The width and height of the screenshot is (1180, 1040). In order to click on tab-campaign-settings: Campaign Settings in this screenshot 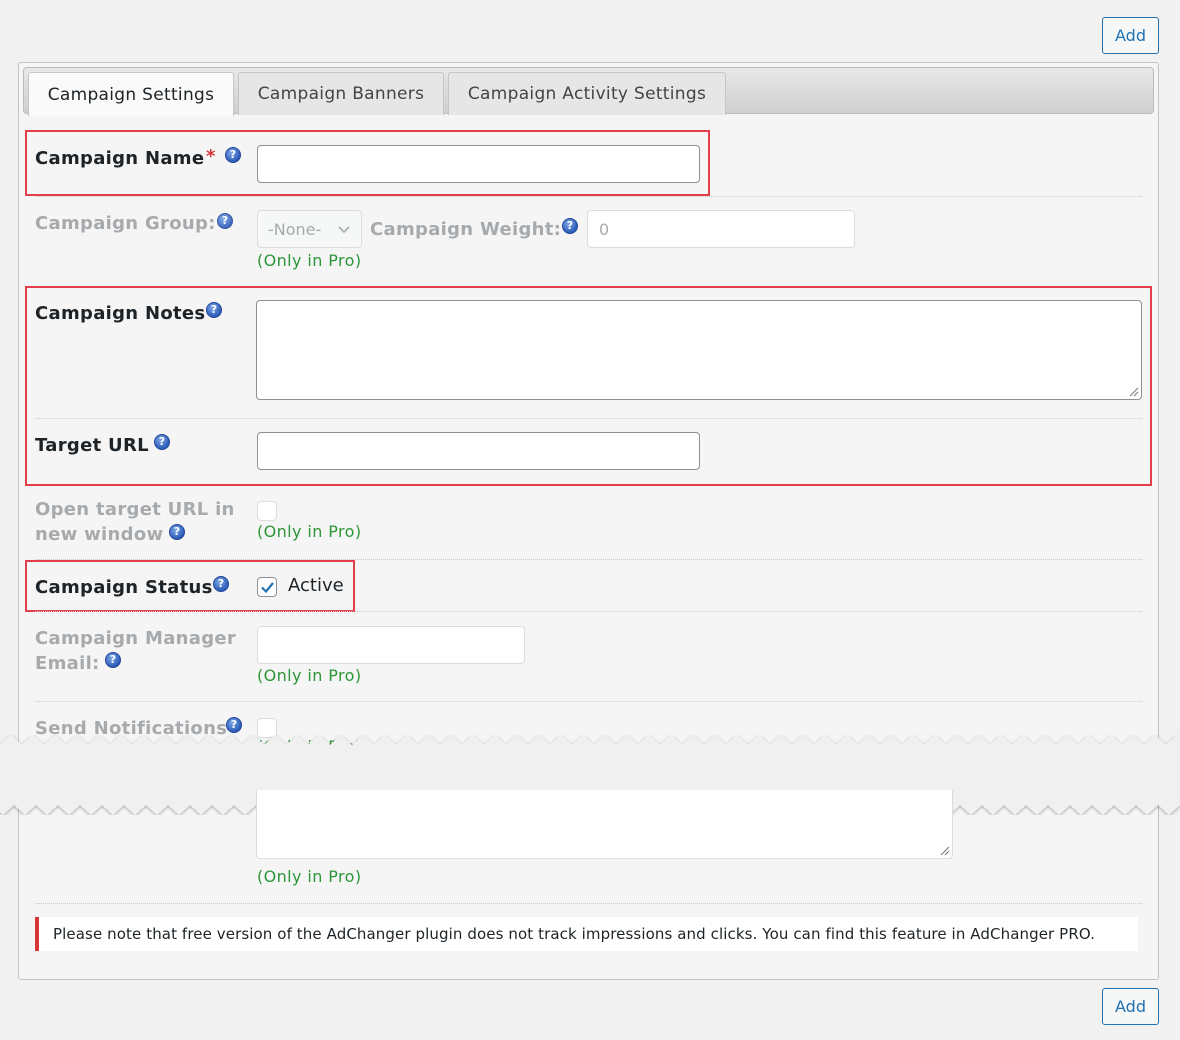, I will do `click(131, 94)`.